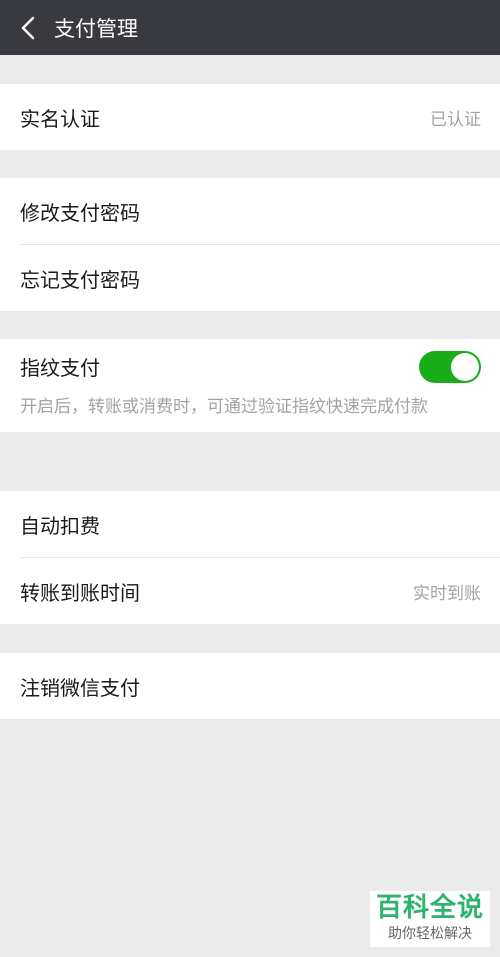 This screenshot has width=500, height=957. I want to click on fingerprint-description: 开启后，转账或消费时，可通过验证指纹快速完成付款, so click(224, 407).